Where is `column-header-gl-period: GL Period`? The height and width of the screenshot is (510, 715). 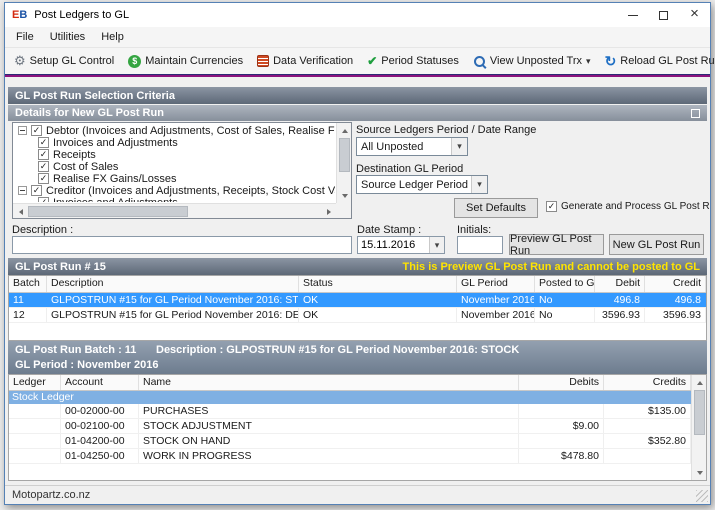 column-header-gl-period: GL Period is located at coordinates (496, 284).